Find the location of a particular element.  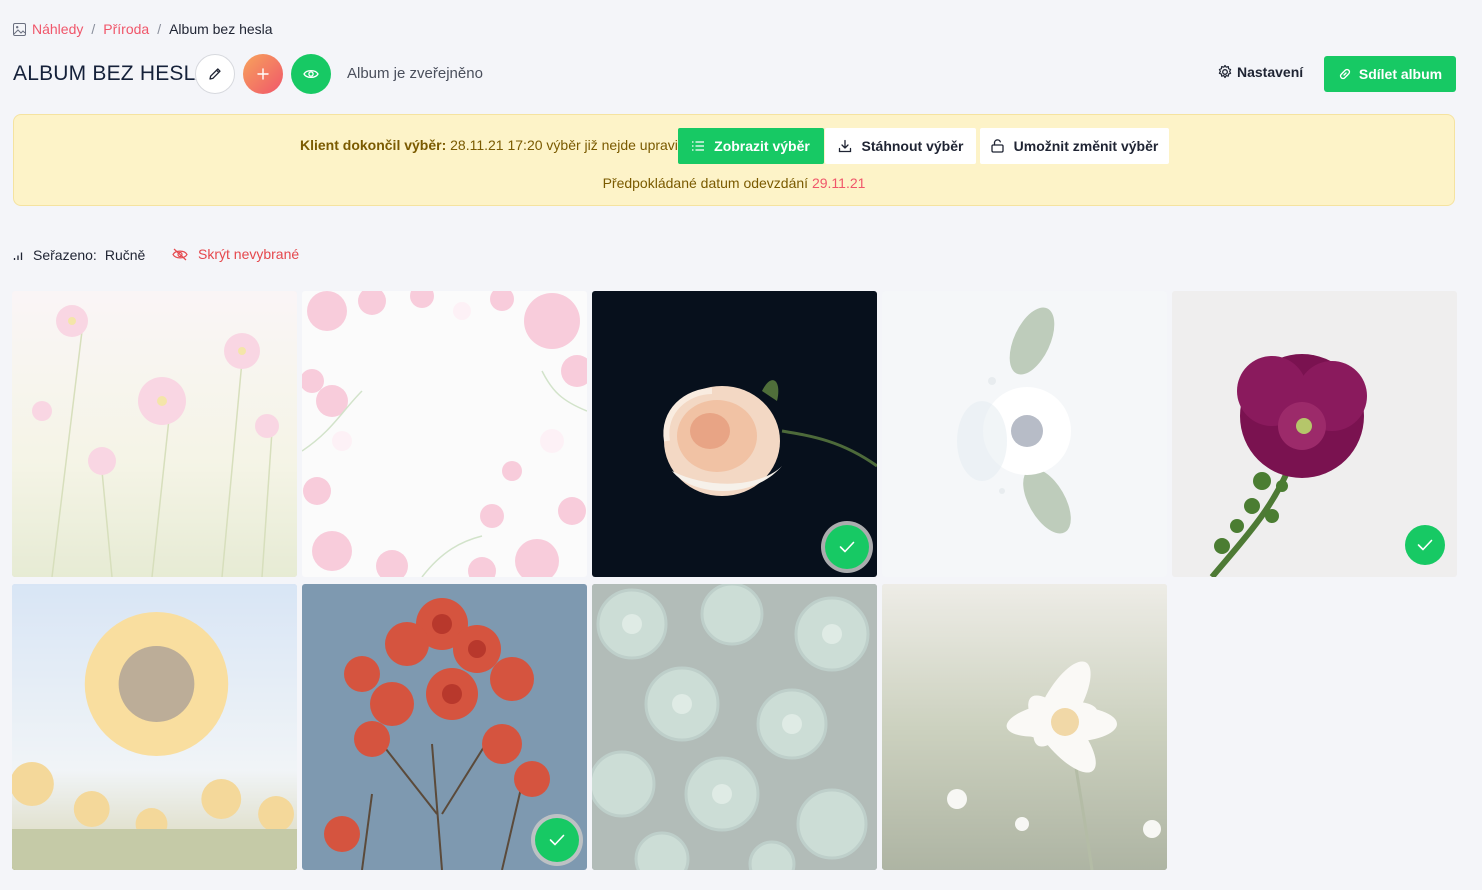

visibility-button is located at coordinates (311, 74).